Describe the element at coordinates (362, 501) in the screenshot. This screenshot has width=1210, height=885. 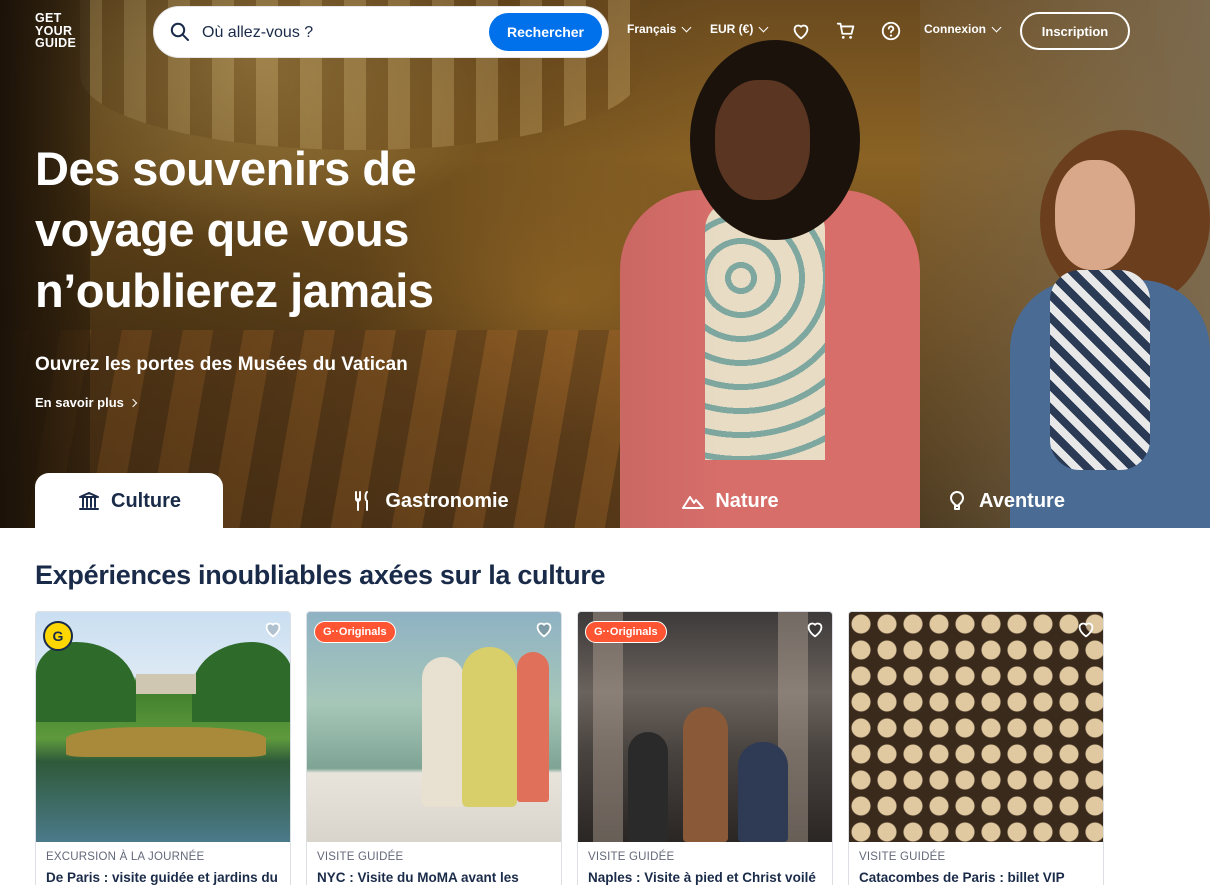
I see `fork-knife-icon` at that location.